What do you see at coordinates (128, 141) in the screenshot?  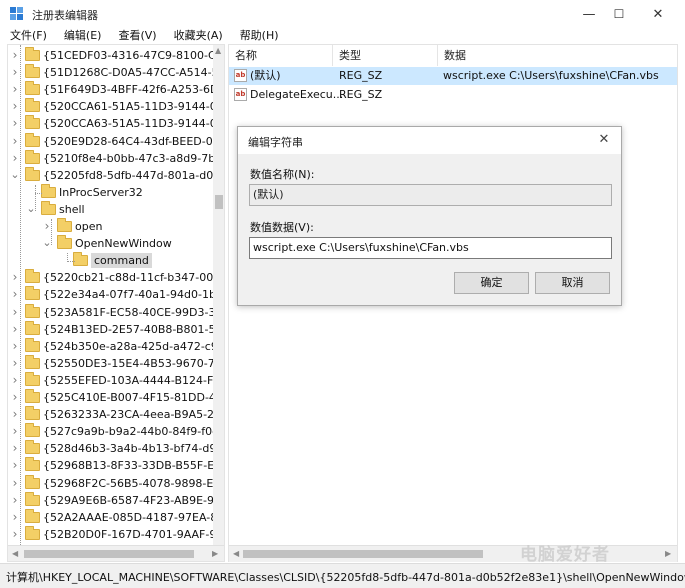 I see `tree-item-label: {520E9D28-64C4-43df-BEED-02D9` at bounding box center [128, 141].